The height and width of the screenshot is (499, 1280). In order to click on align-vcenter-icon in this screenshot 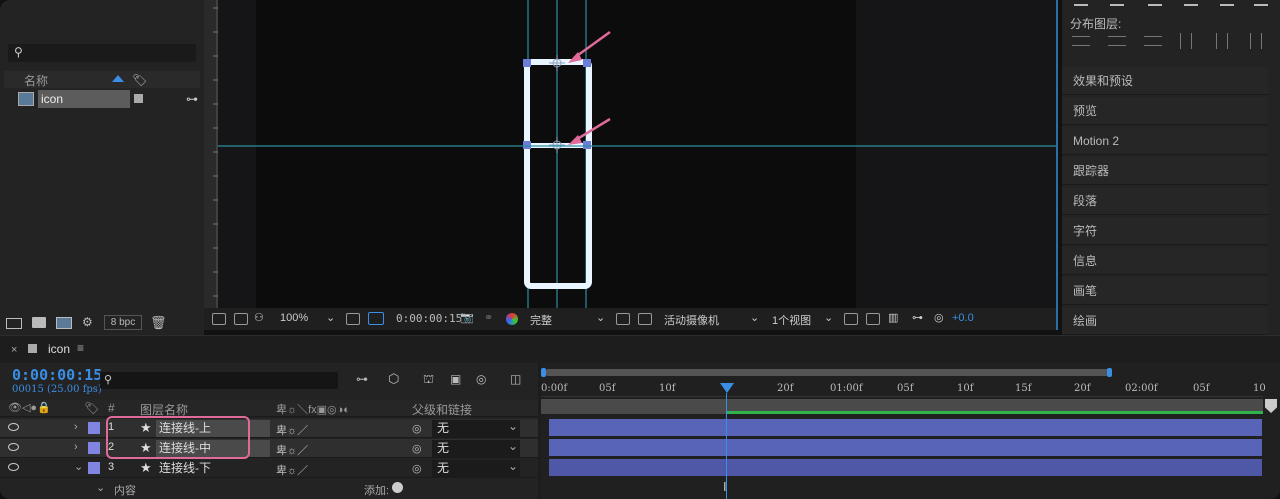, I will do `click(1227, 3)`.